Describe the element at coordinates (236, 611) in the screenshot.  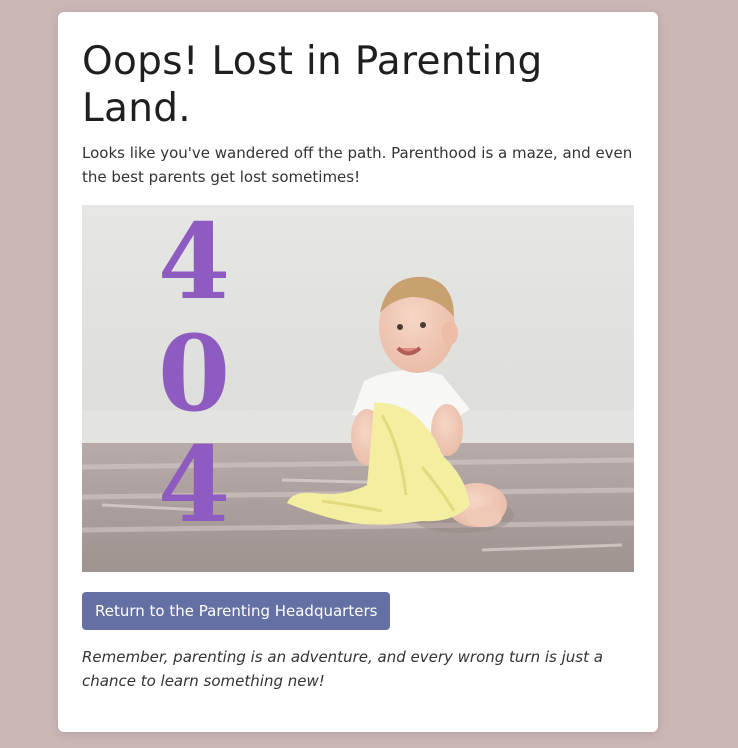
I see `return-home-button: Return to the Parenting Headquarters` at that location.